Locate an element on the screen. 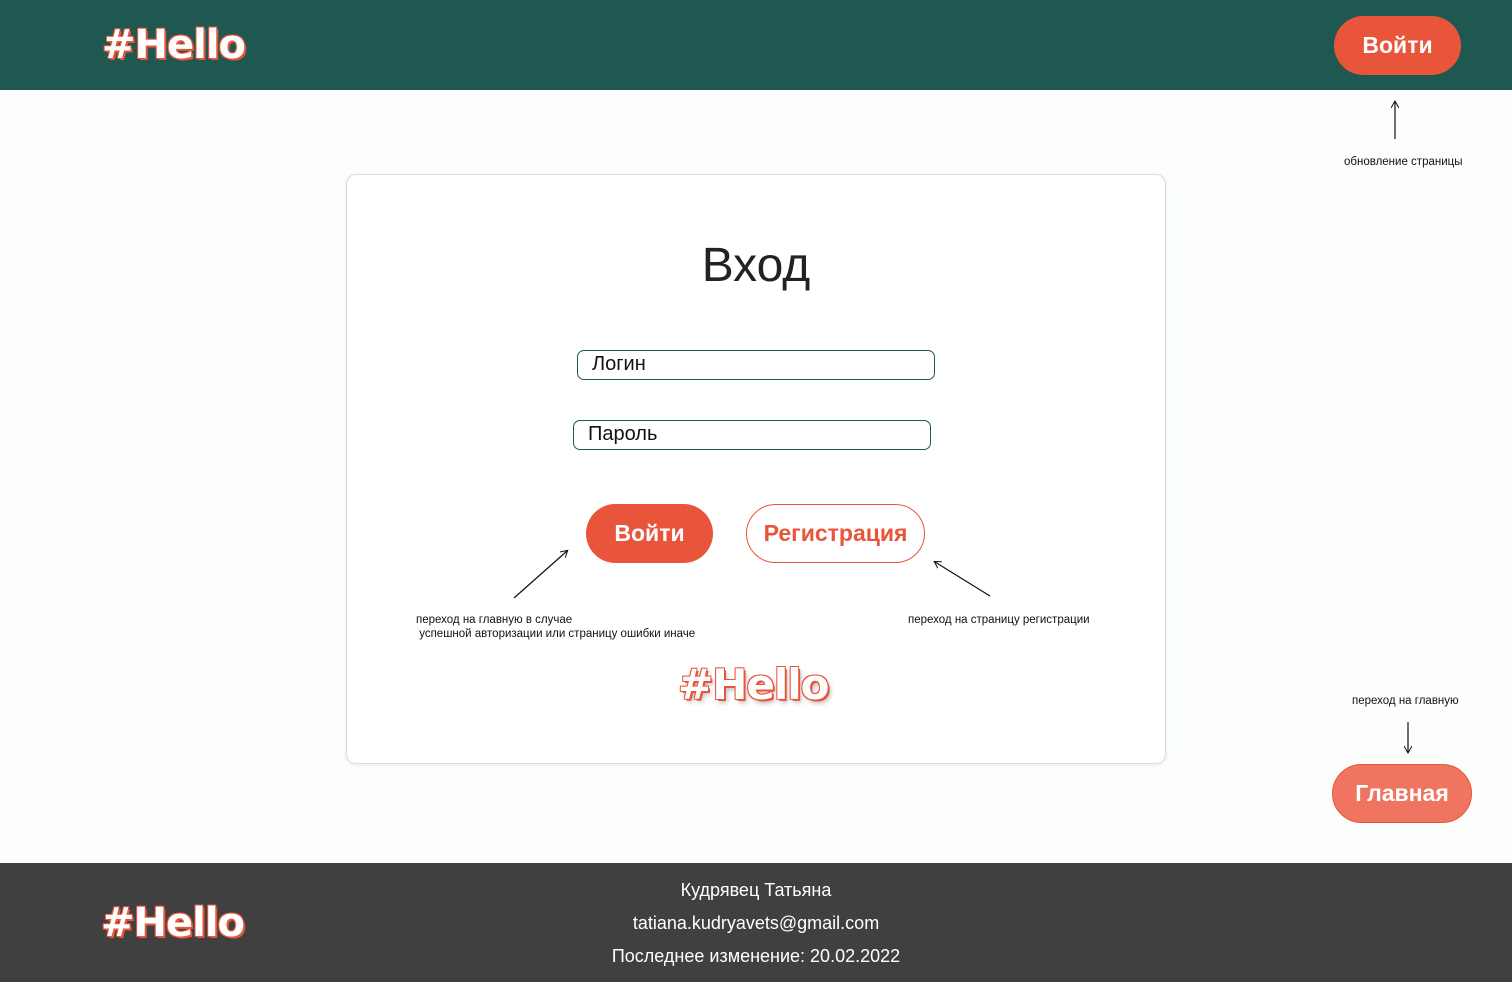 The image size is (1512, 982). card-logo: #Hello is located at coordinates (753, 684).